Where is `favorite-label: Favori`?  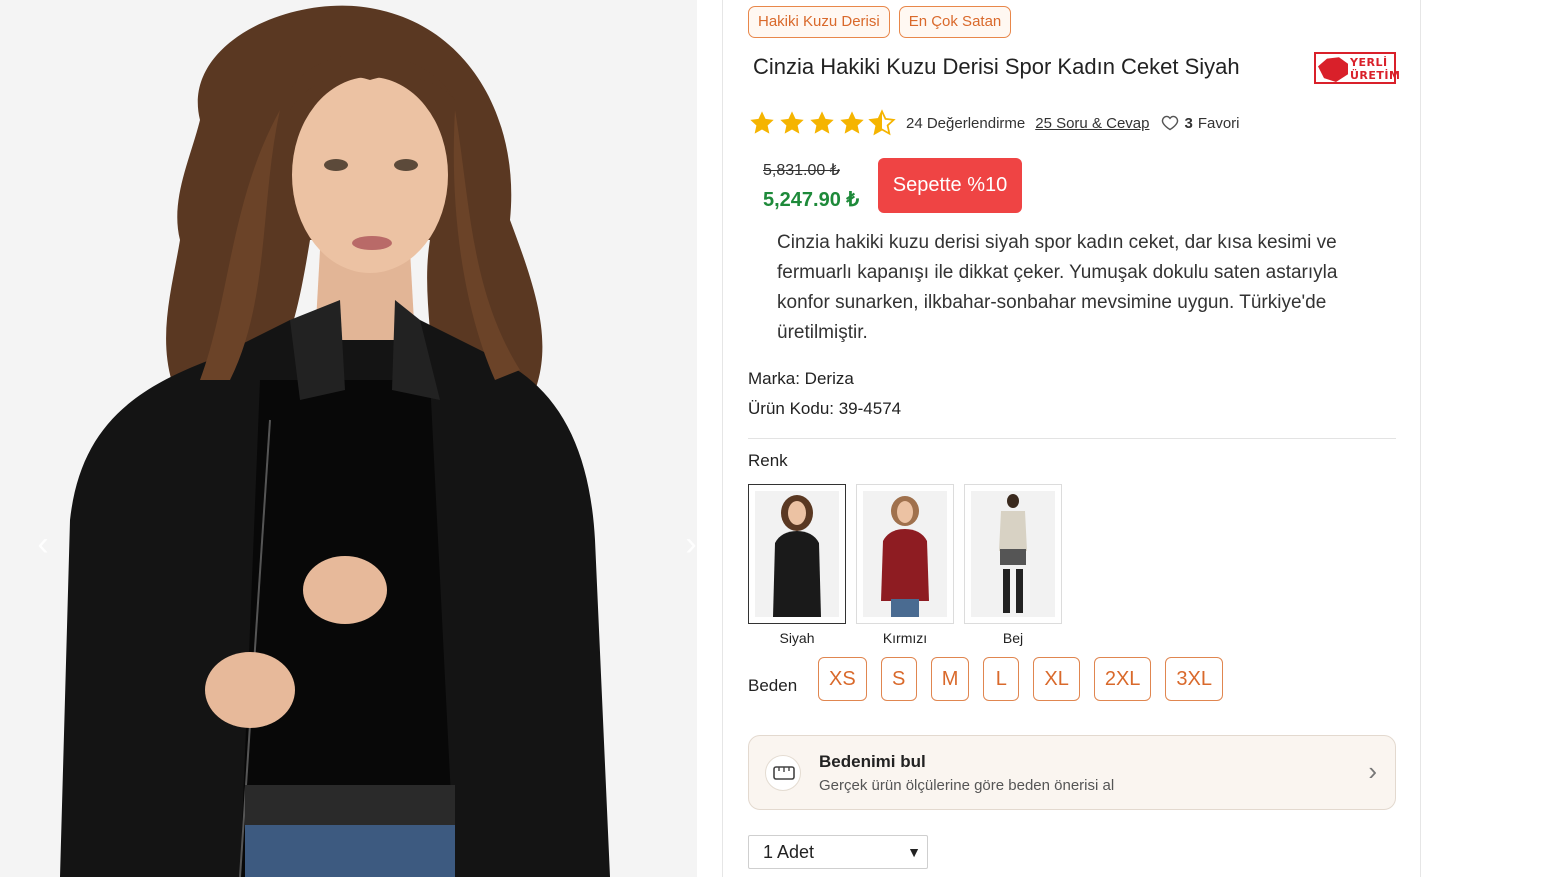 favorite-label: Favori is located at coordinates (1218, 123).